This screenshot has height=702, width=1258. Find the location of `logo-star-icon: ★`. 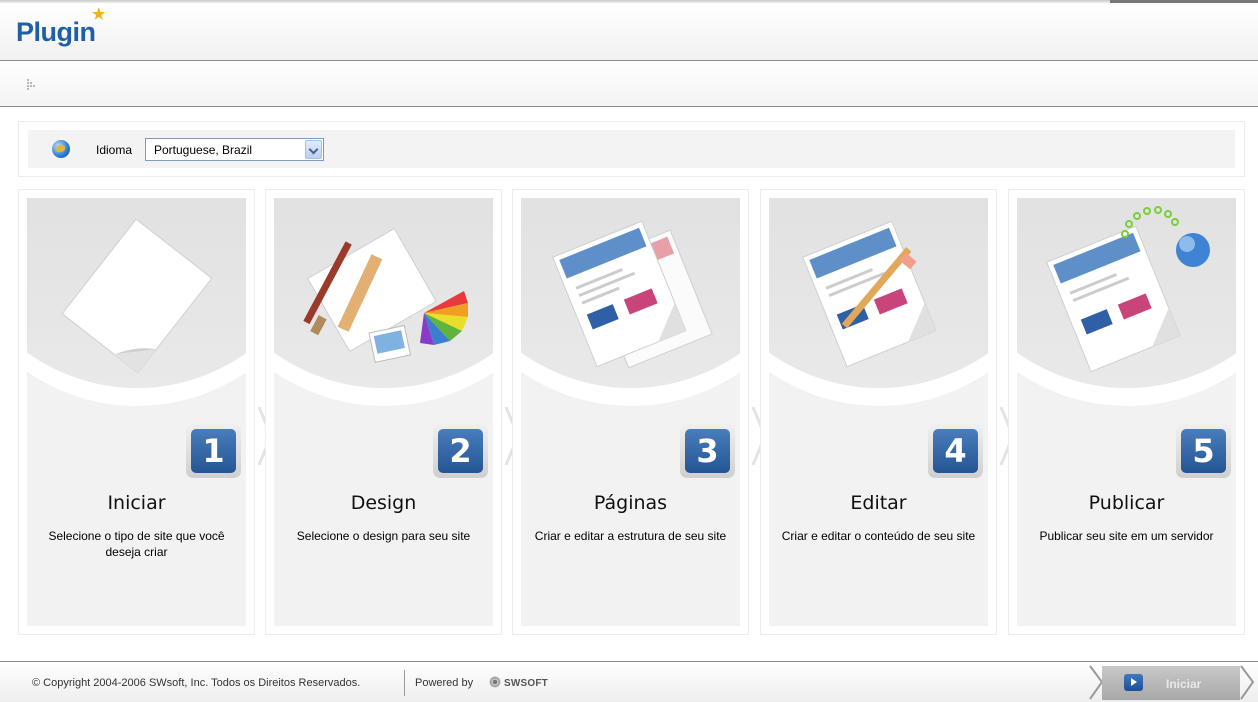

logo-star-icon: ★ is located at coordinates (98, 14).